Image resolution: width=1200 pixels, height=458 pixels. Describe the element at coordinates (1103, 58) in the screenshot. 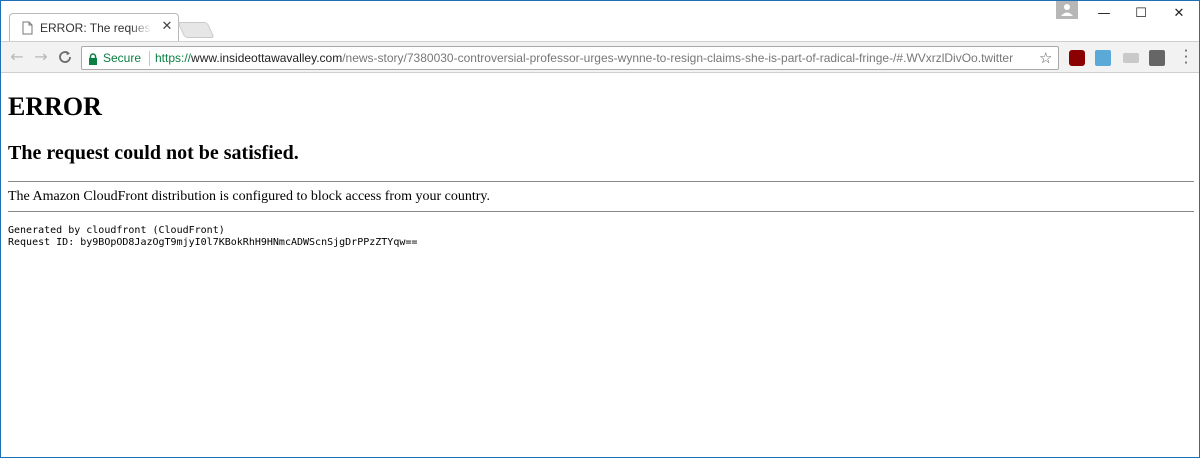

I see `s-extension-icon` at that location.